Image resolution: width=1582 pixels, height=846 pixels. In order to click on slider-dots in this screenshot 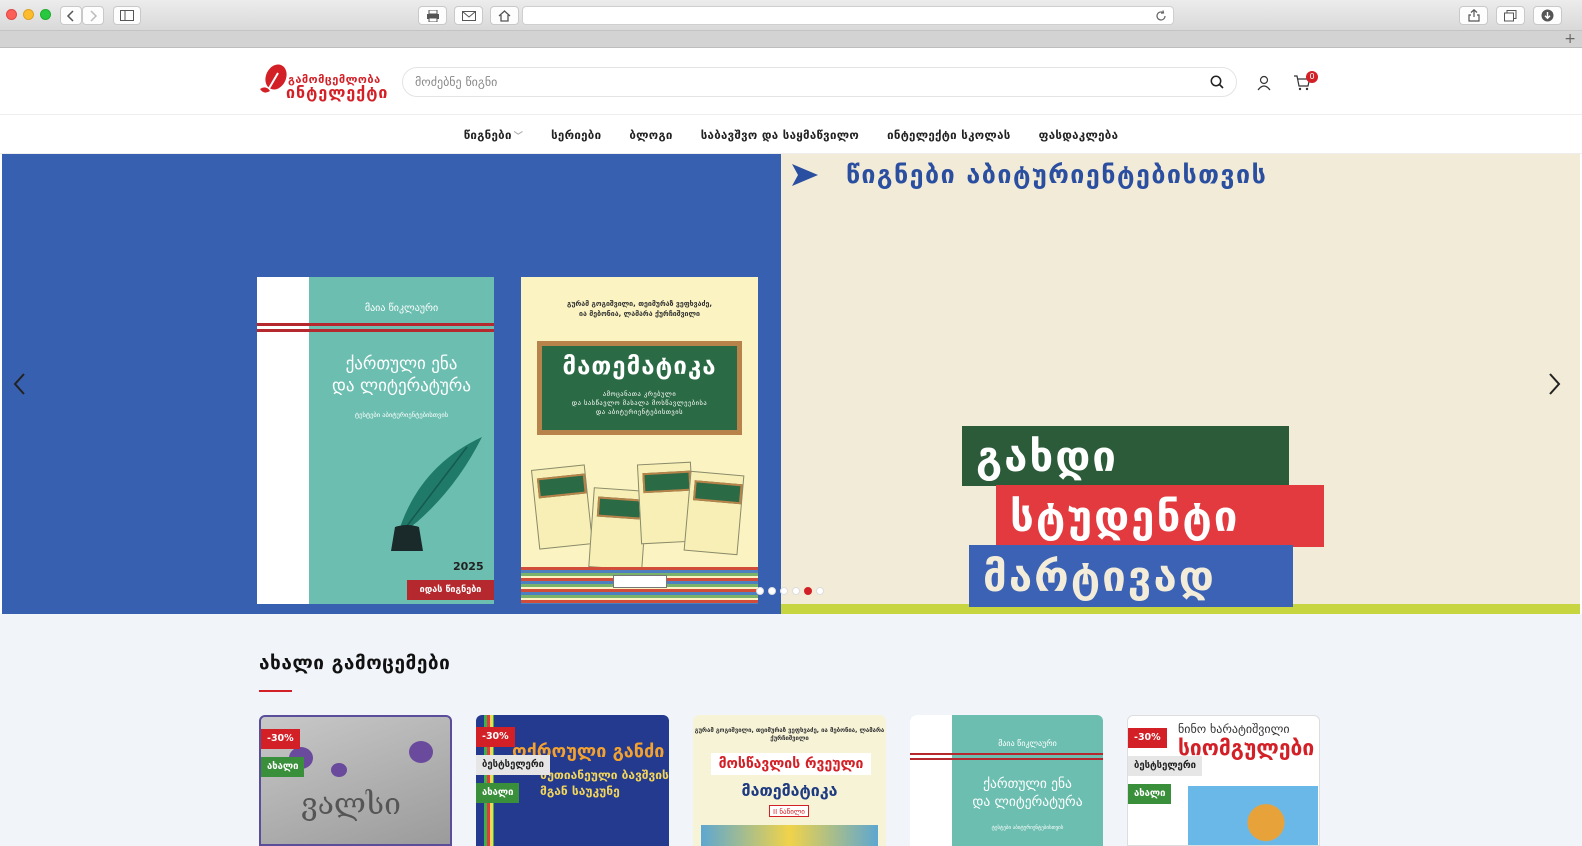, I will do `click(790, 591)`.